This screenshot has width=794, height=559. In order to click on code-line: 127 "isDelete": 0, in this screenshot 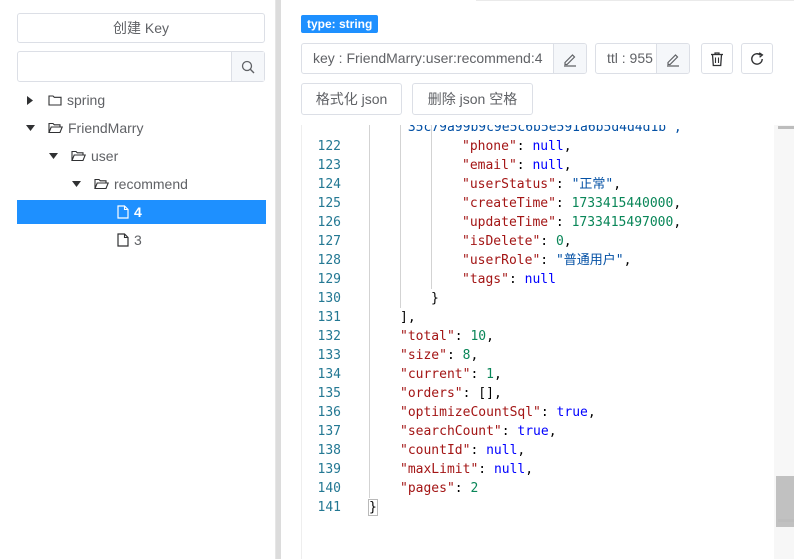, I will do `click(538, 241)`.